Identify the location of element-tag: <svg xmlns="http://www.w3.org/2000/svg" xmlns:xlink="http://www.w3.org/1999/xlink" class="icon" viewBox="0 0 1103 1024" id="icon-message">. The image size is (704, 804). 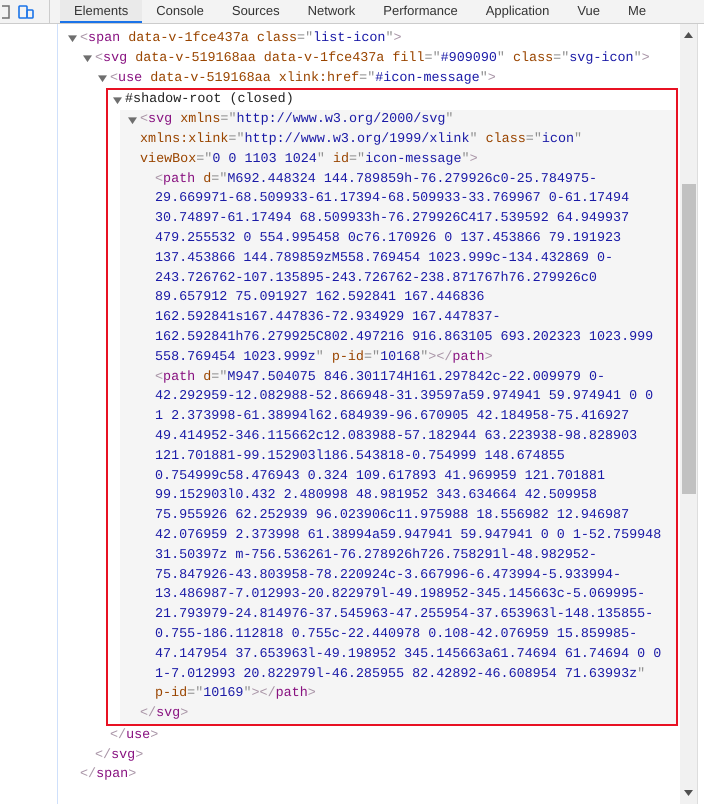
(361, 139).